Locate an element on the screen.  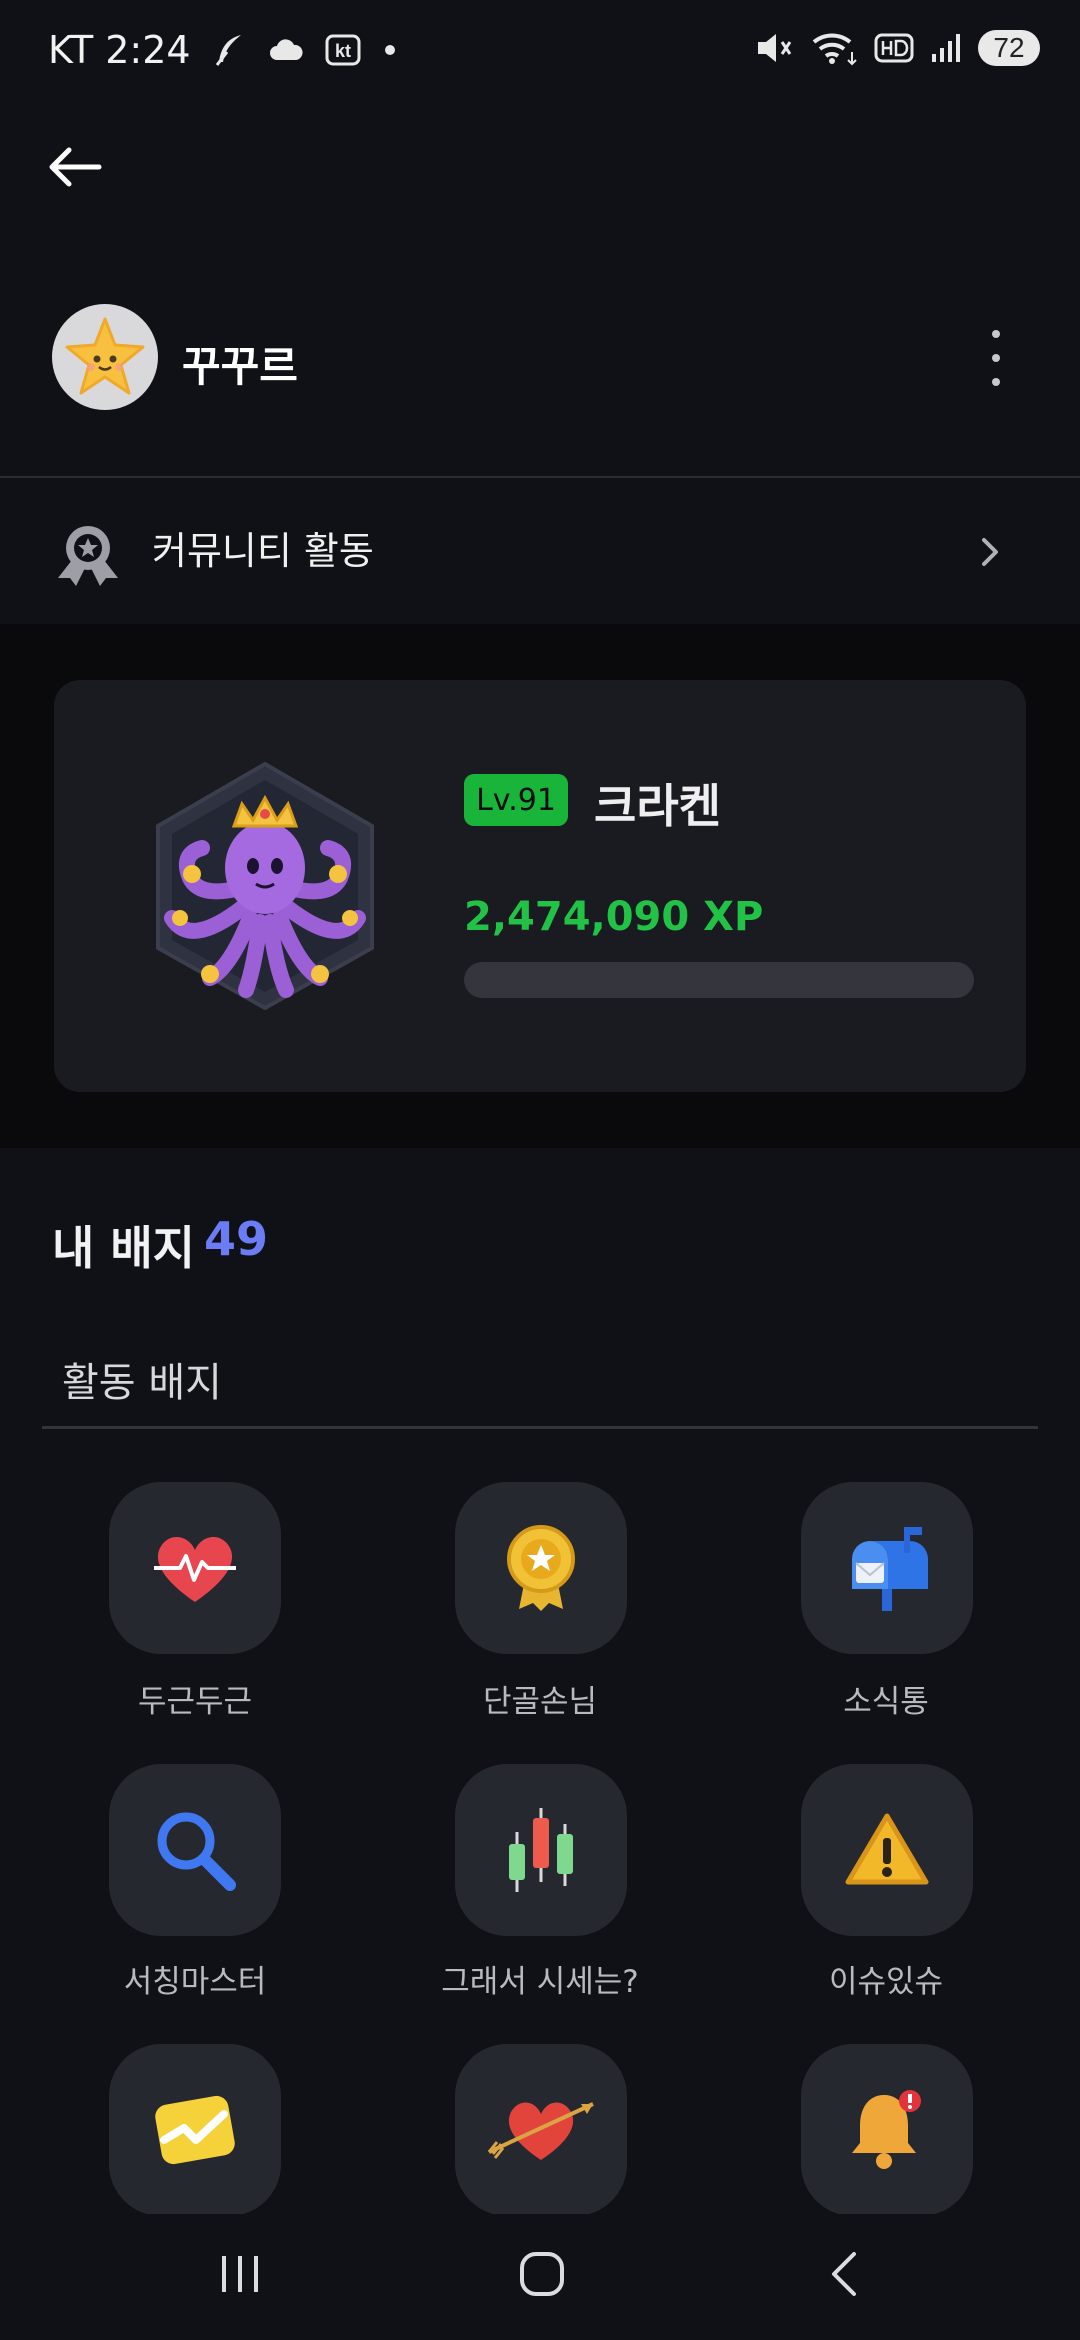
carrier-time: KT 2:24 is located at coordinates (119, 50).